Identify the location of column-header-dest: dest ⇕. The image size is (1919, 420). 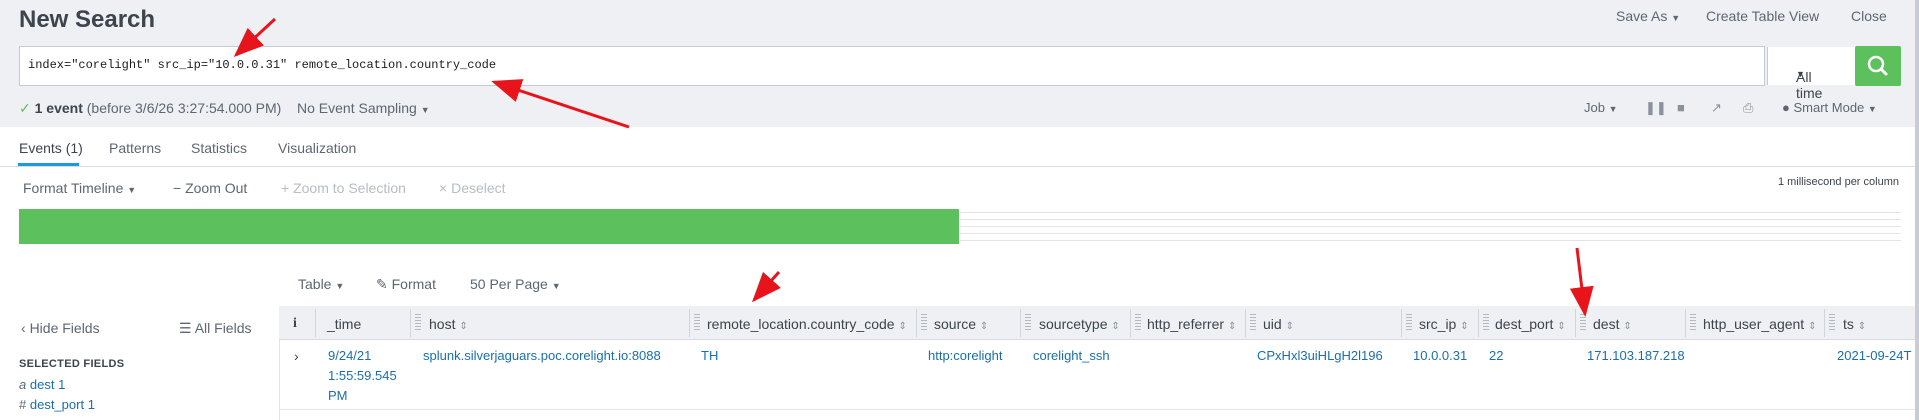
(1612, 324).